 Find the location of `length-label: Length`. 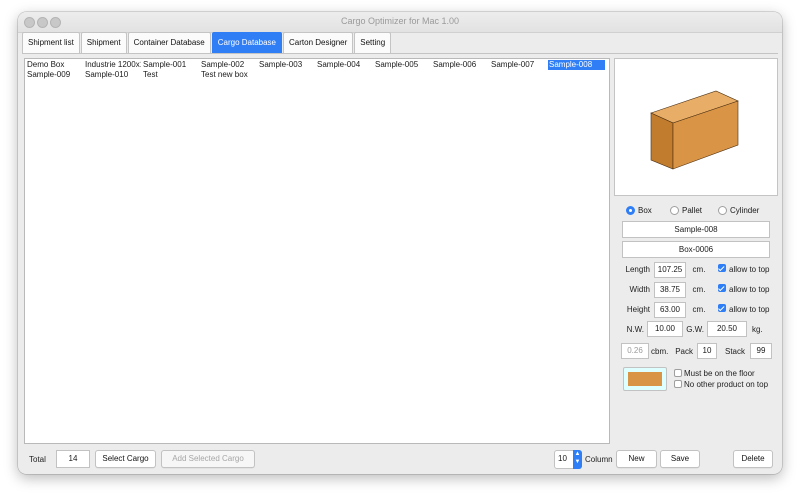

length-label: Length is located at coordinates (637, 269).